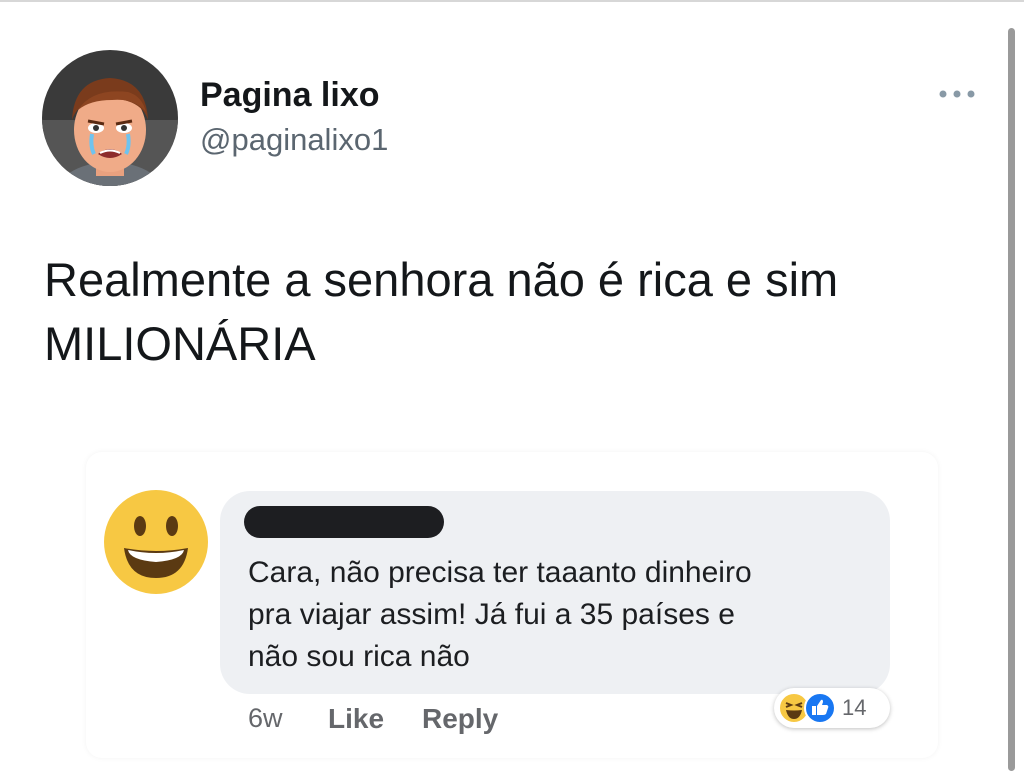  Describe the element at coordinates (356, 719) in the screenshot. I see `like-link: Like` at that location.